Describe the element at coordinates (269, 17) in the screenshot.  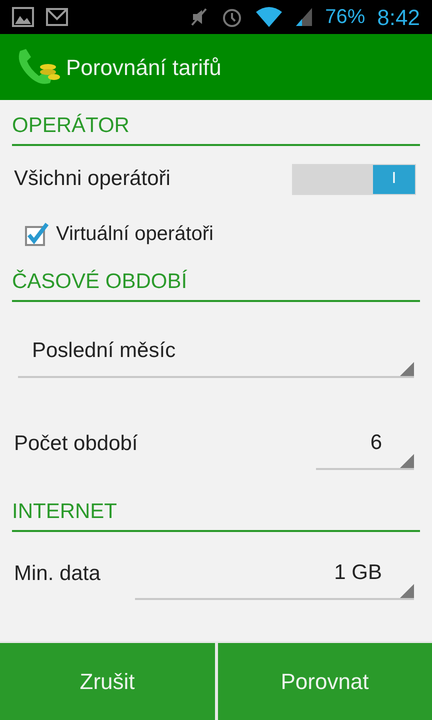
I see `wifi-icon` at that location.